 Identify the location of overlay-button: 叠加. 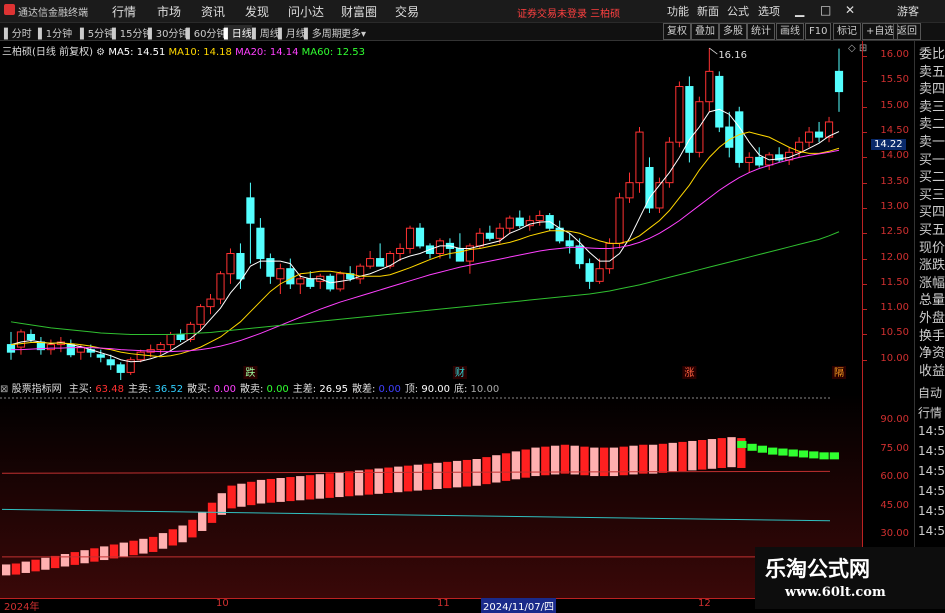
(705, 31).